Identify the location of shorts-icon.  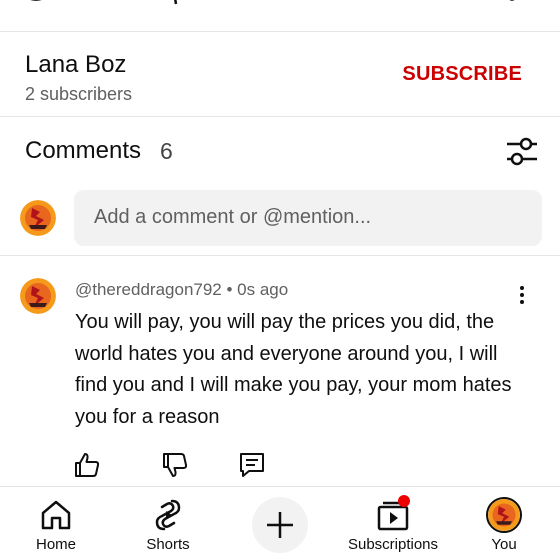
(168, 515).